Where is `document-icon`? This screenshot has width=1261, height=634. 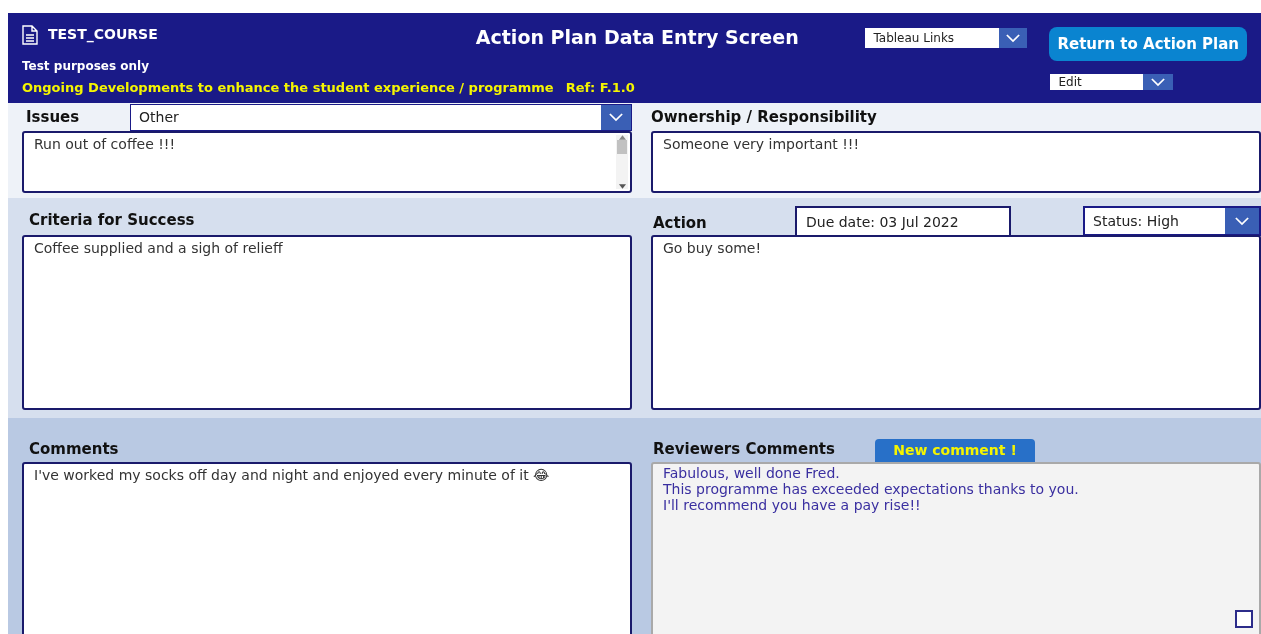
document-icon is located at coordinates (30, 34).